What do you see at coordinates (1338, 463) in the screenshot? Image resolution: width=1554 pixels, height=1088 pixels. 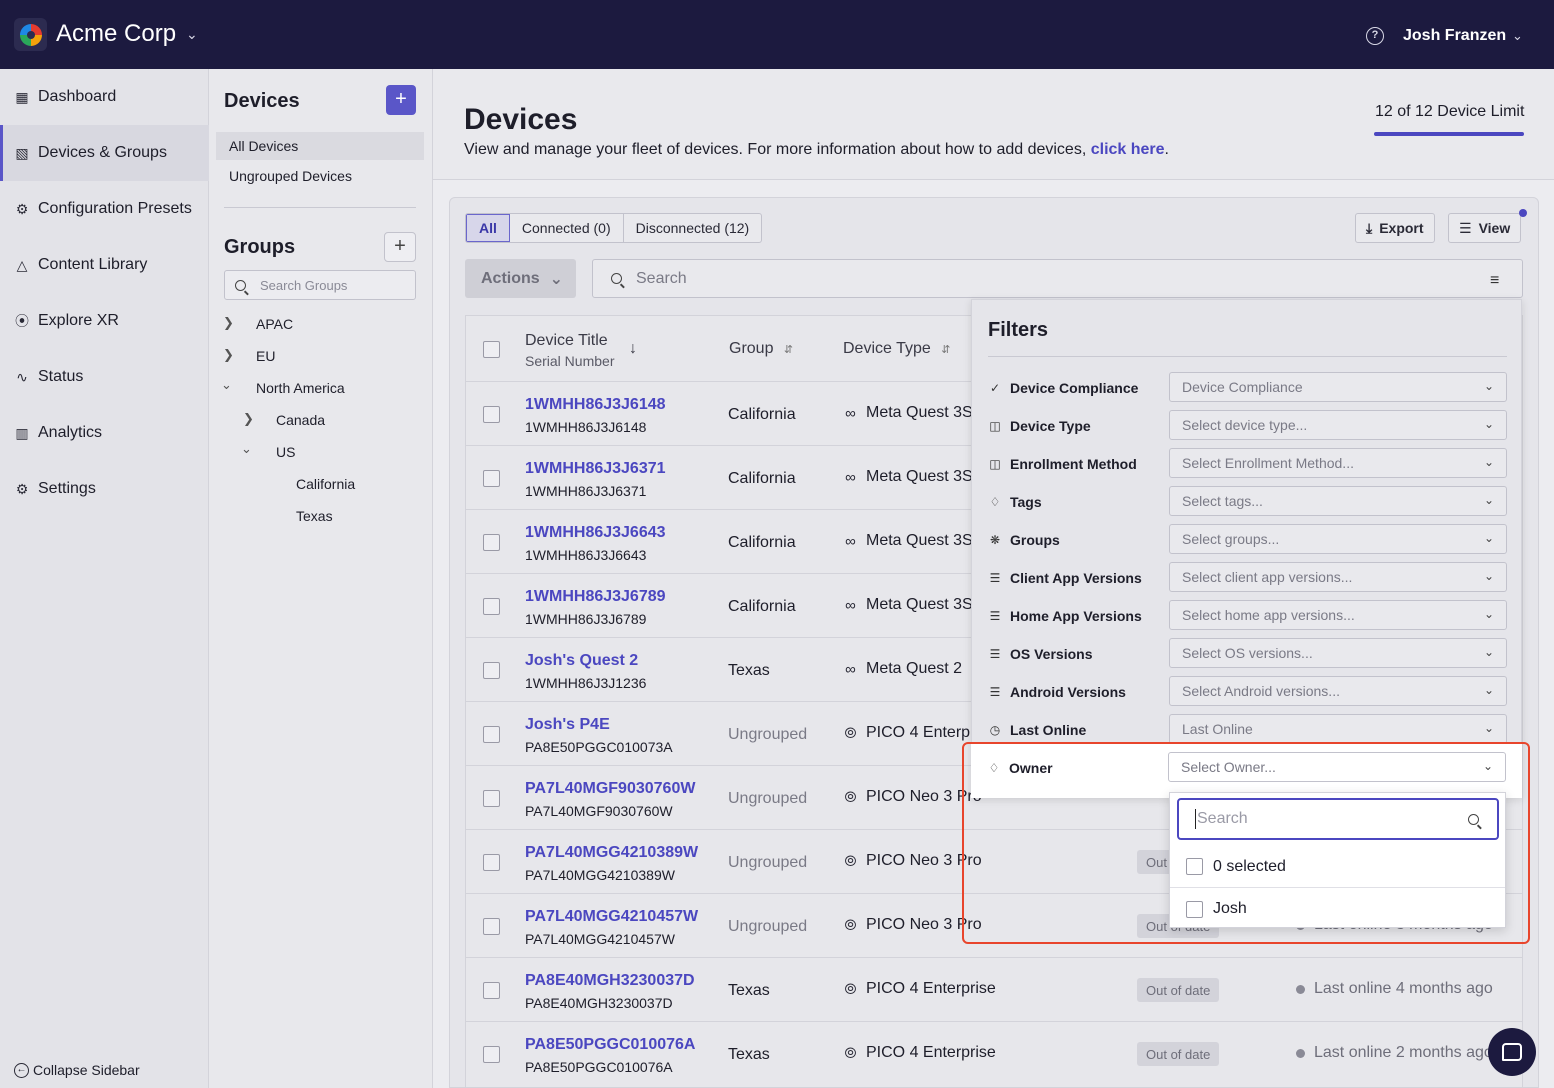 I see `filter-select-enrollment-method: Select Enrollment Method... ⌄` at bounding box center [1338, 463].